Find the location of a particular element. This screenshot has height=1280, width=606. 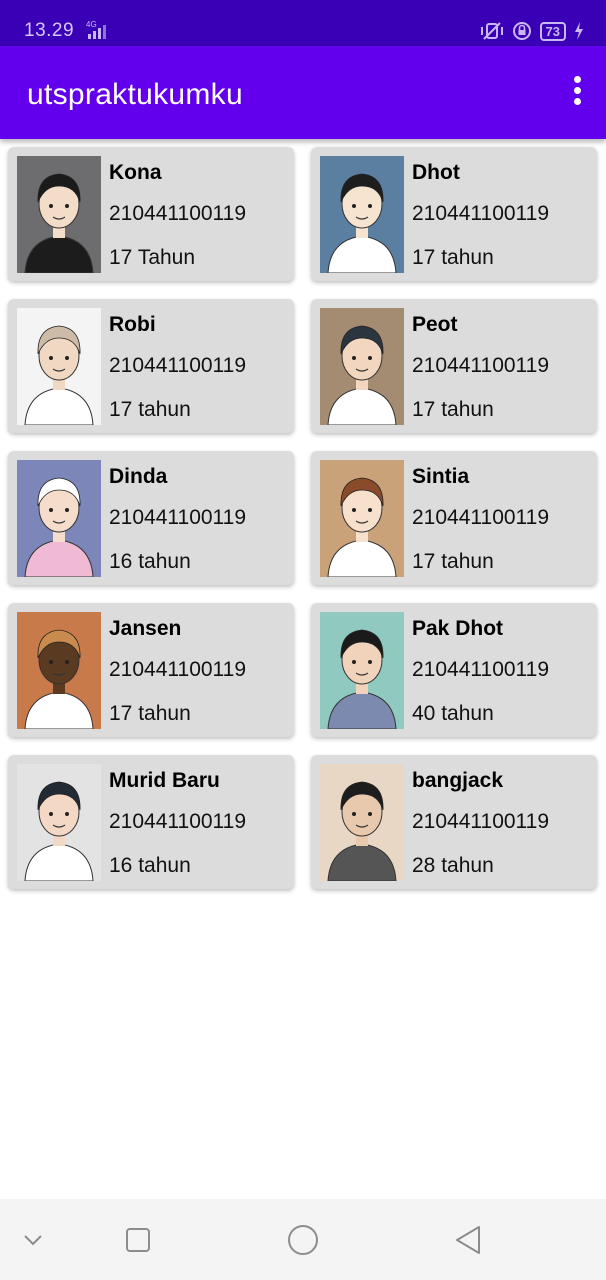

student-card: Robi 210441100119 17 tahun is located at coordinates (151, 366).